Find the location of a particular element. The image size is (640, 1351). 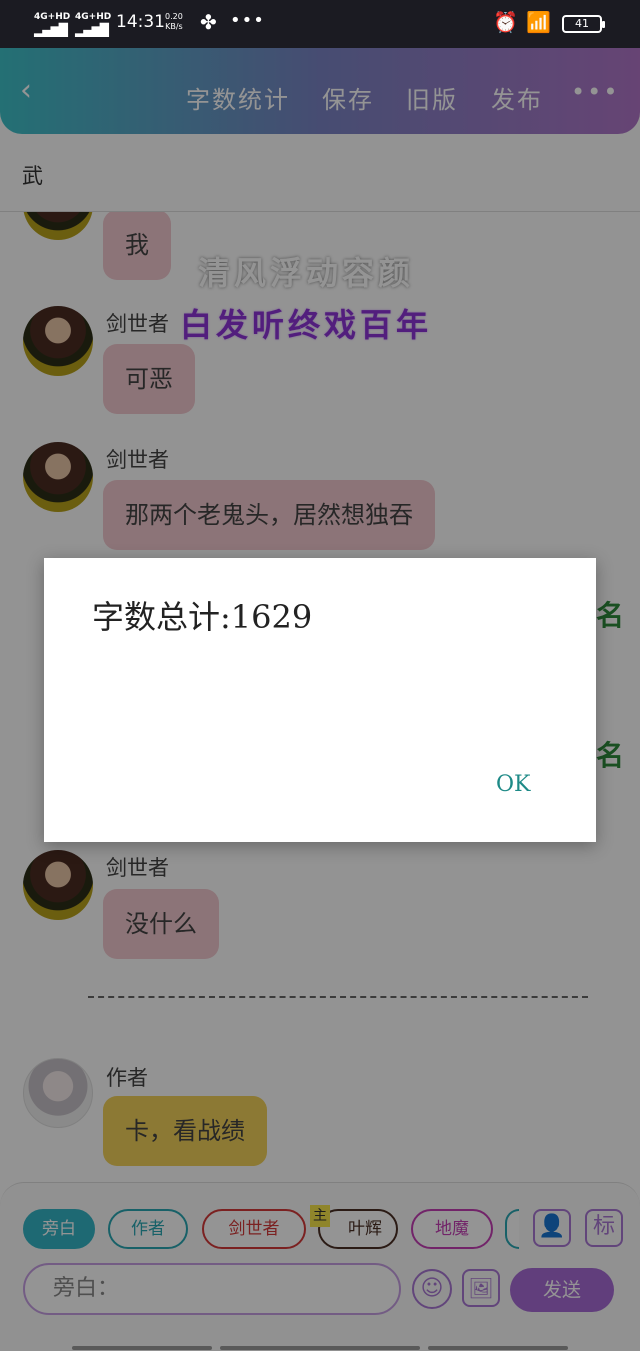

notification-more: ••• is located at coordinates (247, 20).